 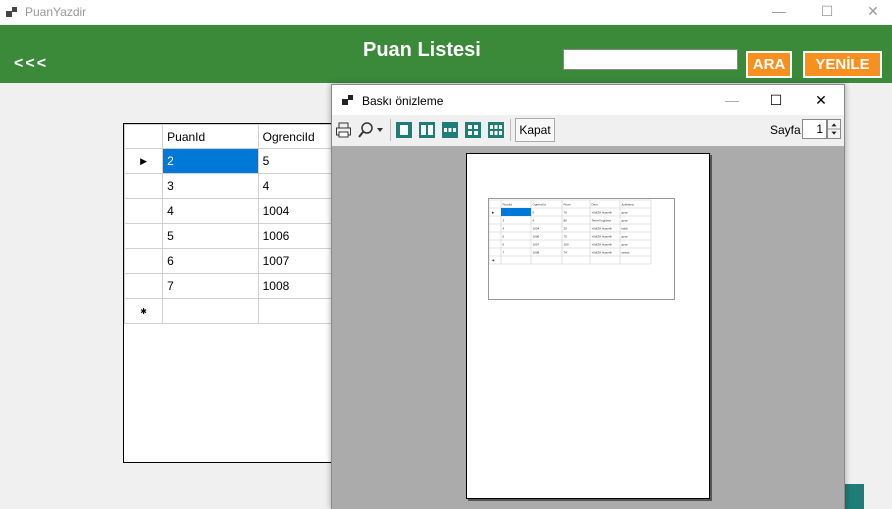 What do you see at coordinates (450, 130) in the screenshot?
I see `three-pages-icon` at bounding box center [450, 130].